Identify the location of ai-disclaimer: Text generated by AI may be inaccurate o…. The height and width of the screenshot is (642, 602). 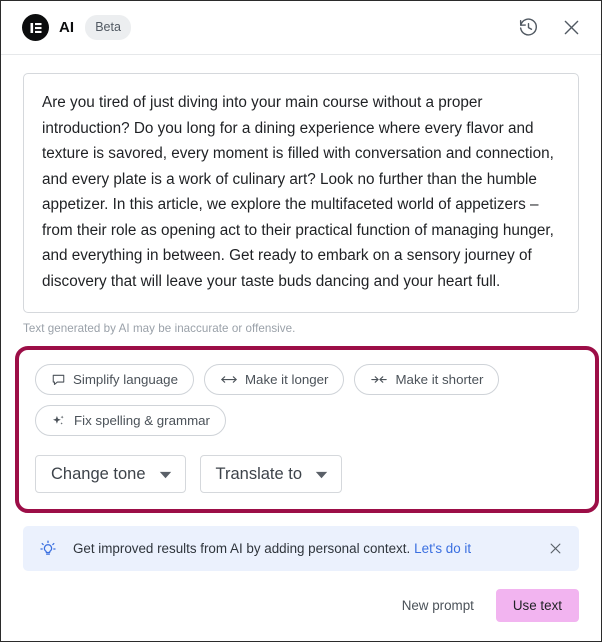
(159, 328).